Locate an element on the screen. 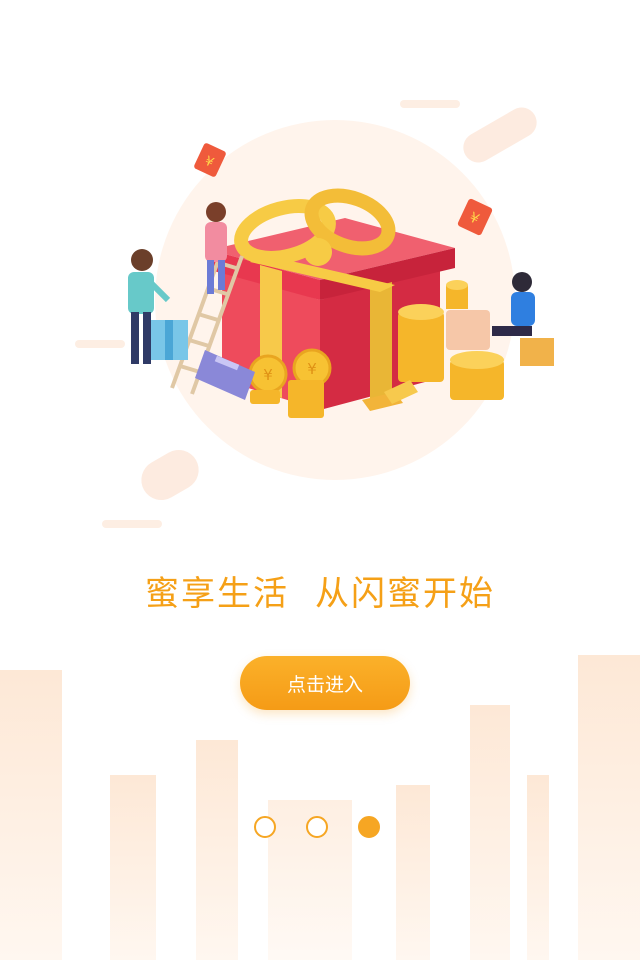  page-indicator is located at coordinates (319, 829).